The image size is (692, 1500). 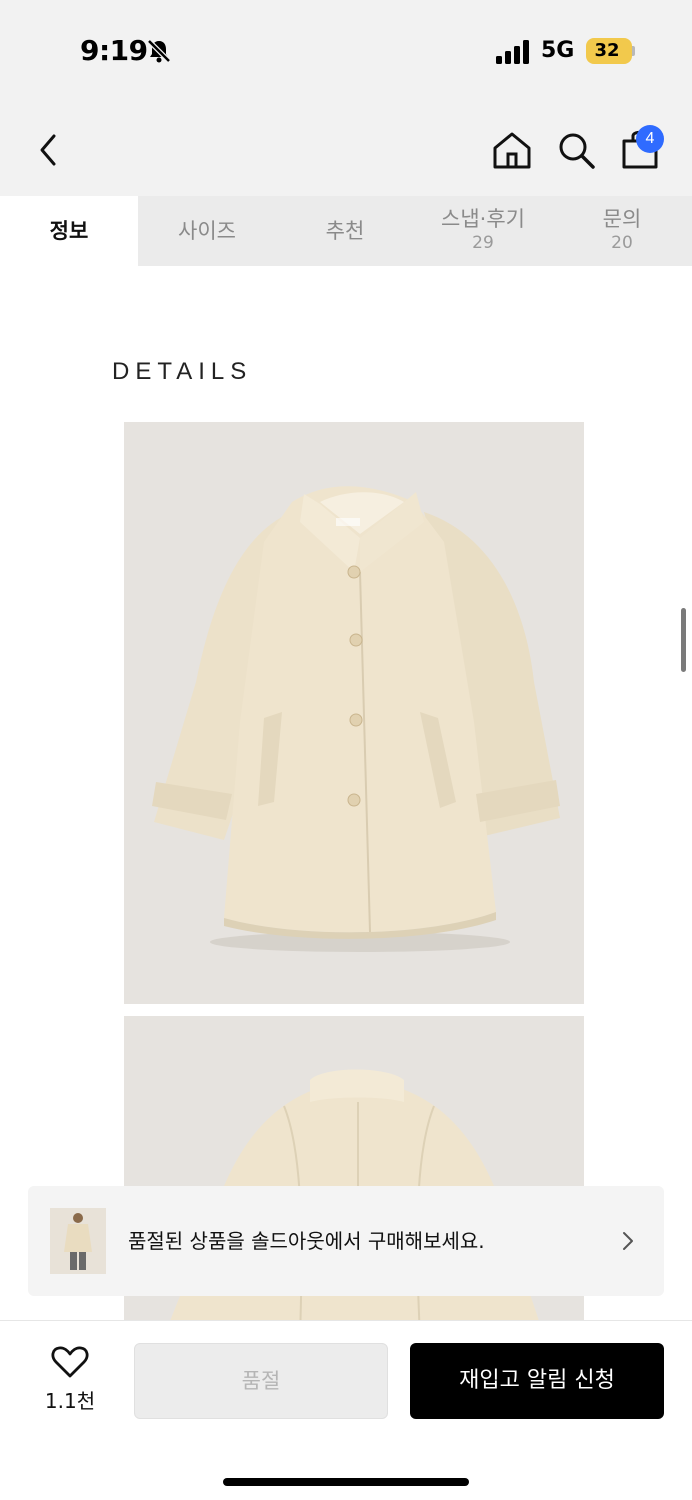 I want to click on like-count: 1.1천, so click(x=70, y=1401).